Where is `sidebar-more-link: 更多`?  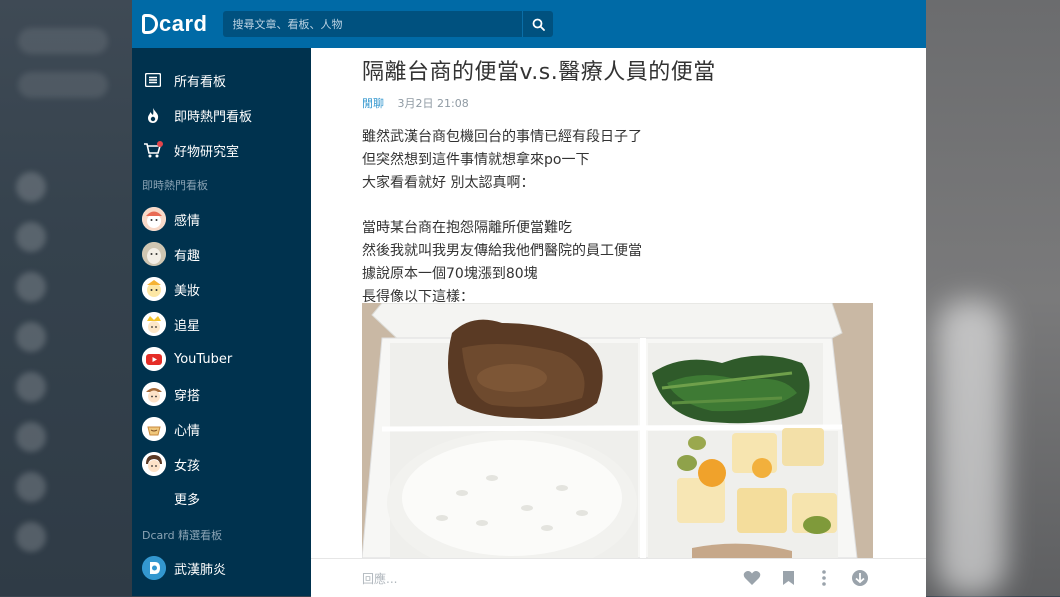
sidebar-more-link: 更多 is located at coordinates (187, 498).